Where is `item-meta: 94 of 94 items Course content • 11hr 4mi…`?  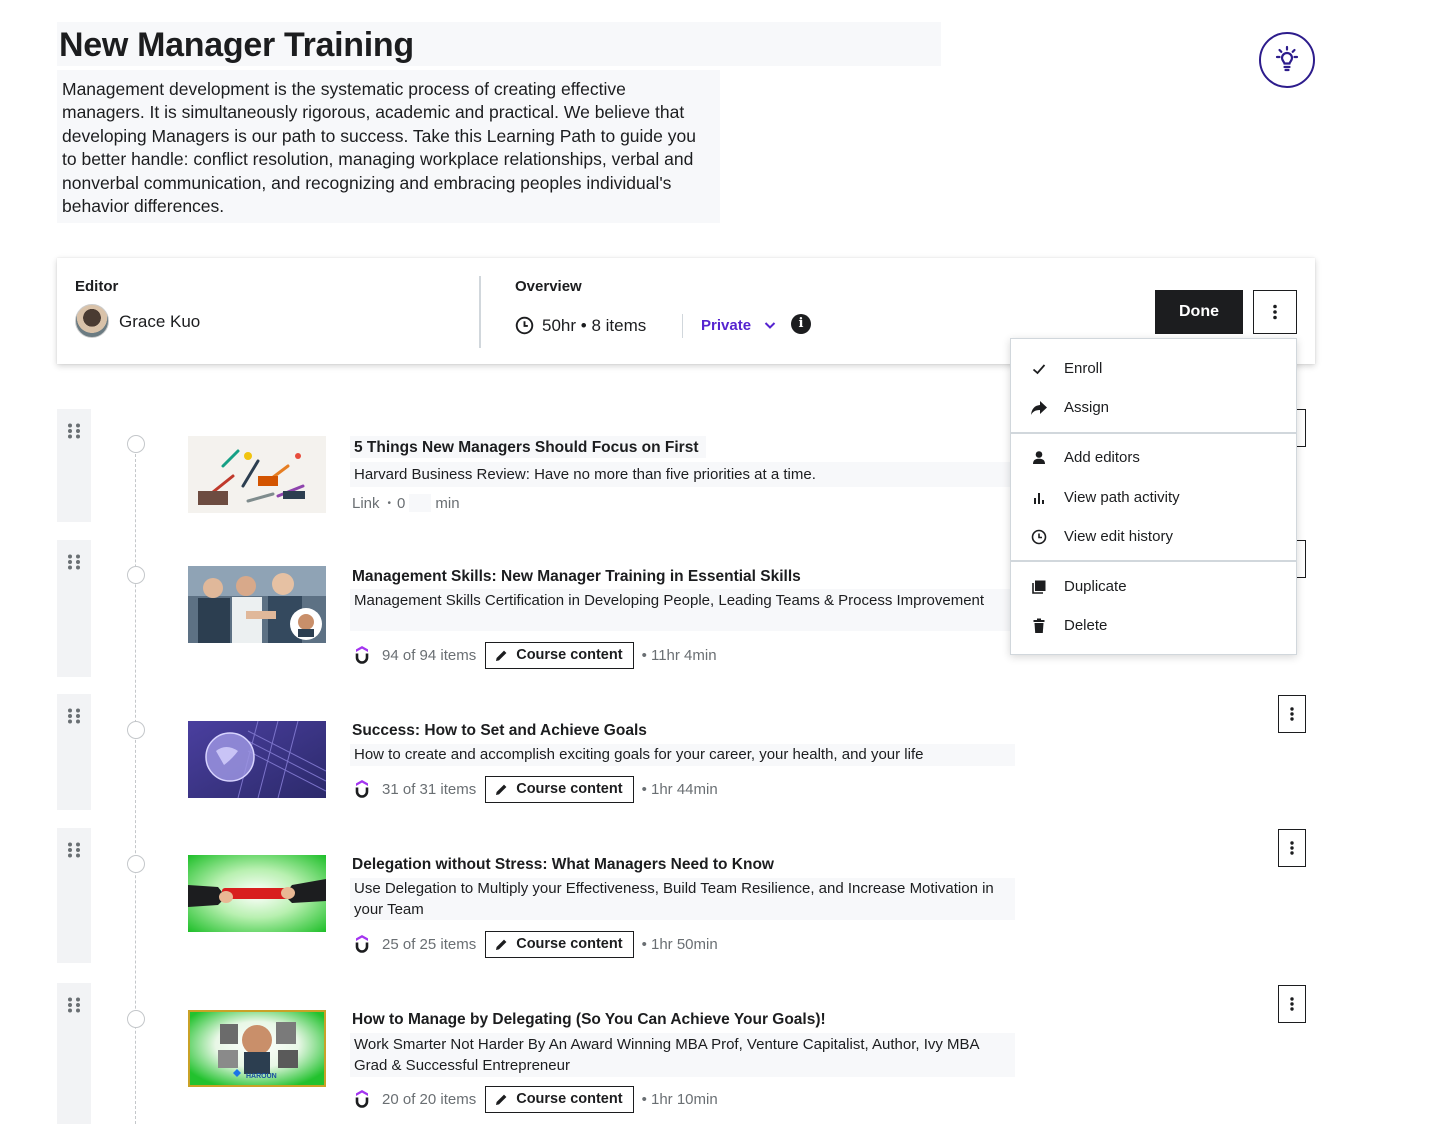 item-meta: 94 of 94 items Course content • 11hr 4mi… is located at coordinates (534, 655).